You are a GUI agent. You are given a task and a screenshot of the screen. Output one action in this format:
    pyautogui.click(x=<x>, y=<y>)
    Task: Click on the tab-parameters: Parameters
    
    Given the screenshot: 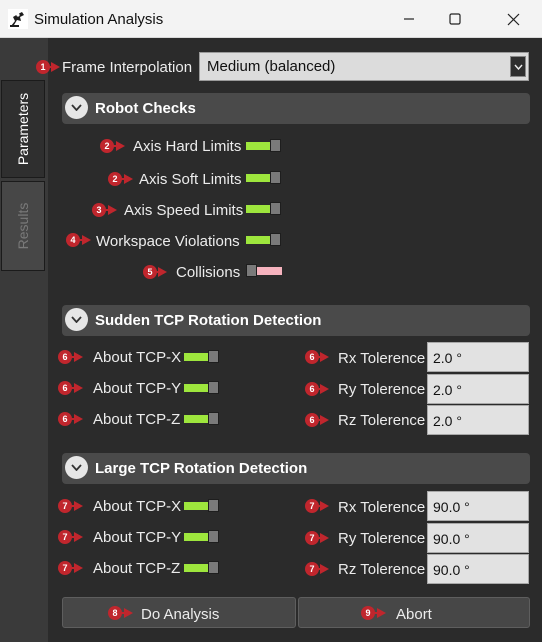 What is the action you would take?
    pyautogui.click(x=23, y=129)
    